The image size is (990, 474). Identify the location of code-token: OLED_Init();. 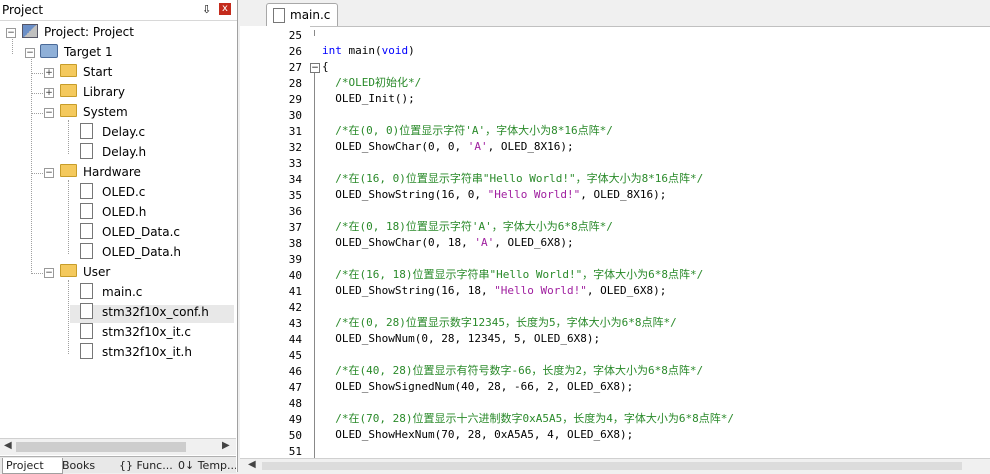
(368, 98).